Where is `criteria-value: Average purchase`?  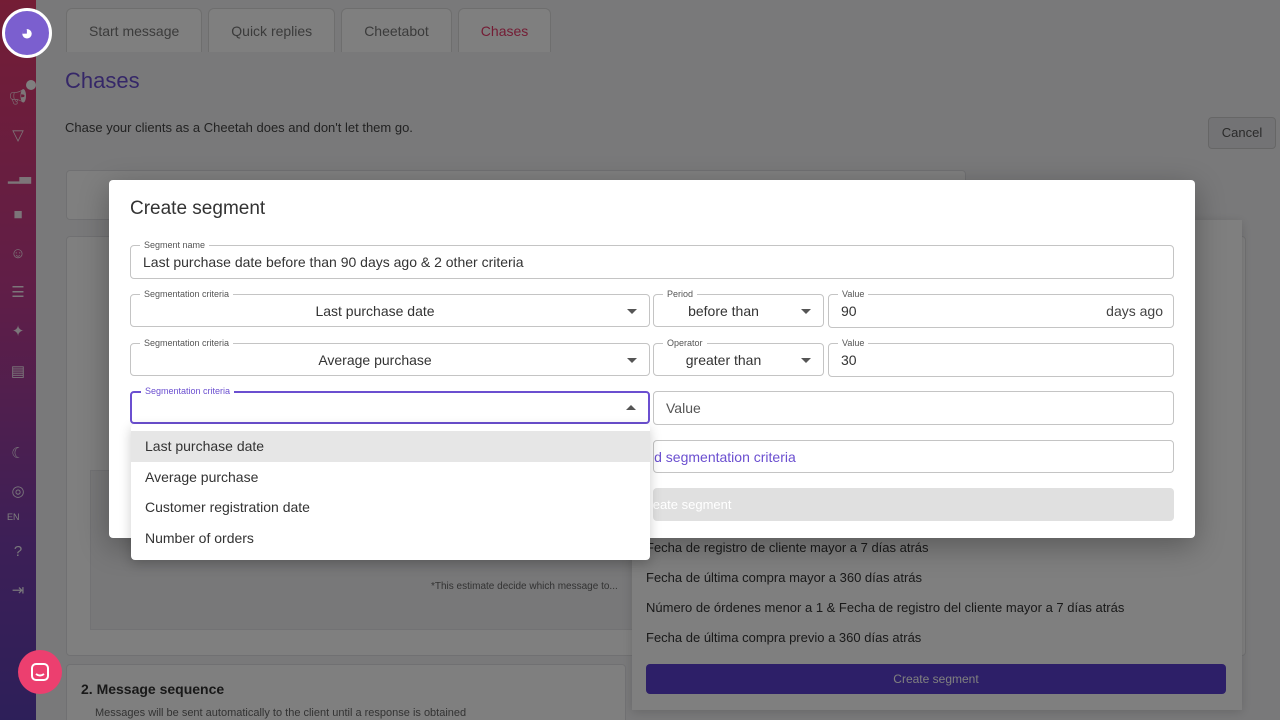
criteria-value: Average purchase is located at coordinates (375, 359).